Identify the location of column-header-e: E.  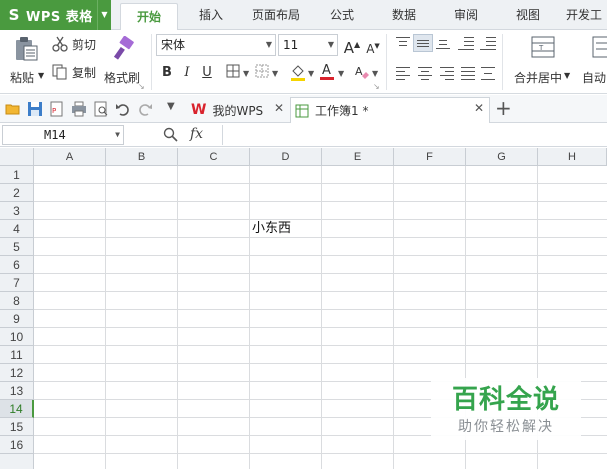
(358, 157).